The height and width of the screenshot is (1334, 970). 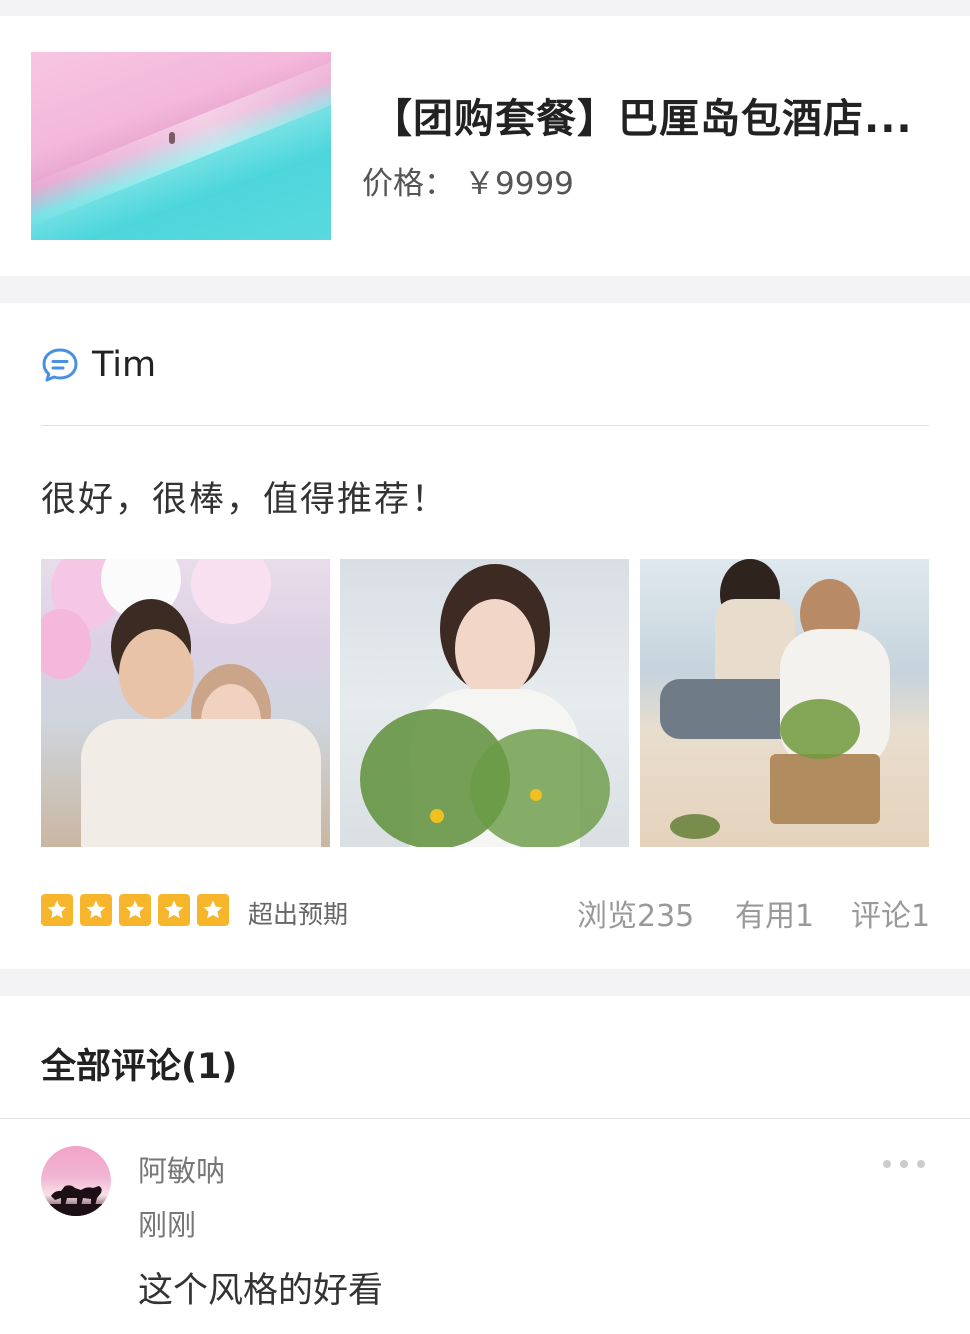 What do you see at coordinates (298, 914) in the screenshot?
I see `rating-text: 超出预期` at bounding box center [298, 914].